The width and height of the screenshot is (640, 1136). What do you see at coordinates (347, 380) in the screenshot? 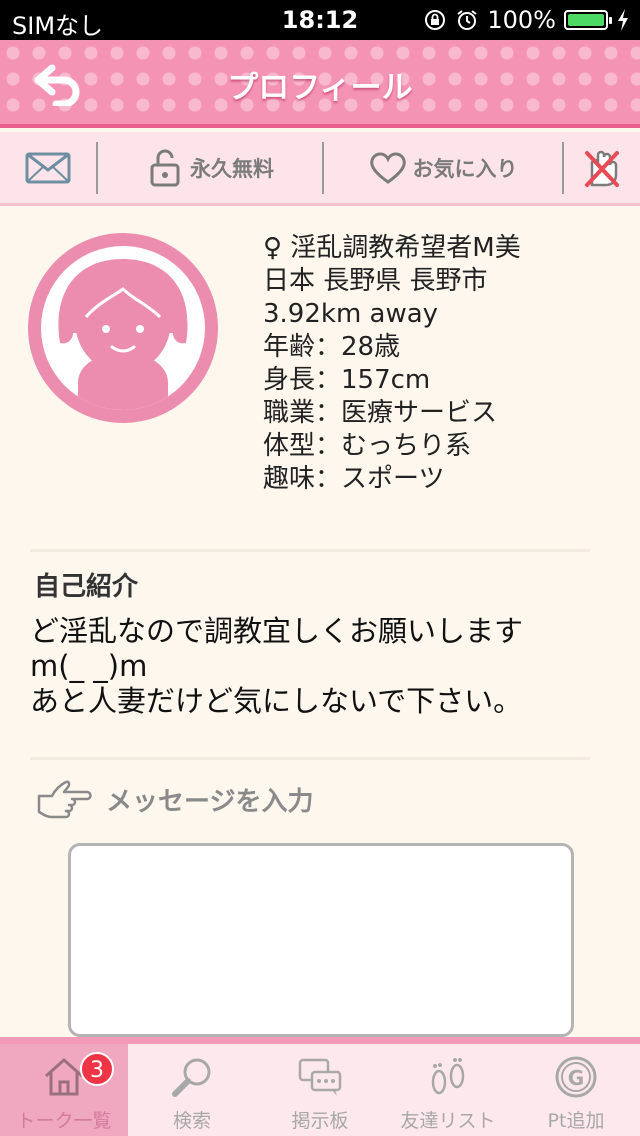
I see `profile-height: 身長：157cm` at bounding box center [347, 380].